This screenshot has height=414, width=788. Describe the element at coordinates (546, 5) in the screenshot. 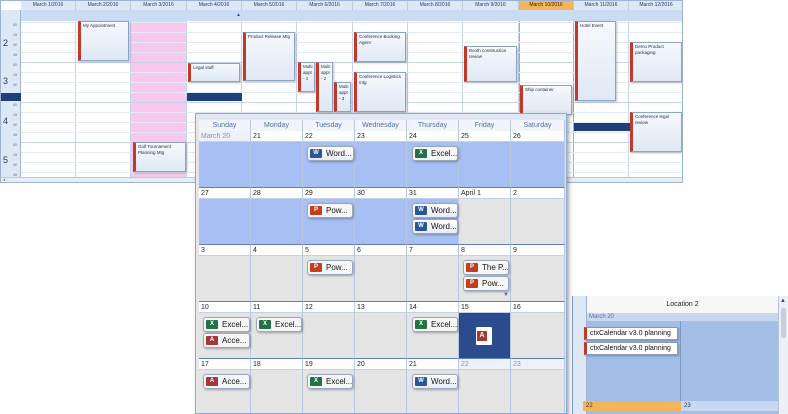

I see `day-header-today: March 10/2016` at that location.